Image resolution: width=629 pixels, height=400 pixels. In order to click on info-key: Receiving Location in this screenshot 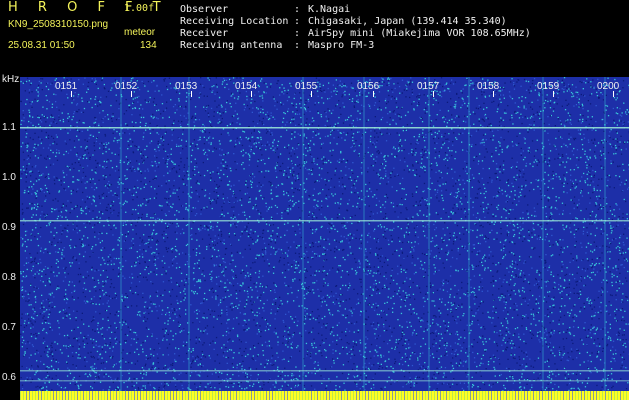, I will do `click(234, 21)`.